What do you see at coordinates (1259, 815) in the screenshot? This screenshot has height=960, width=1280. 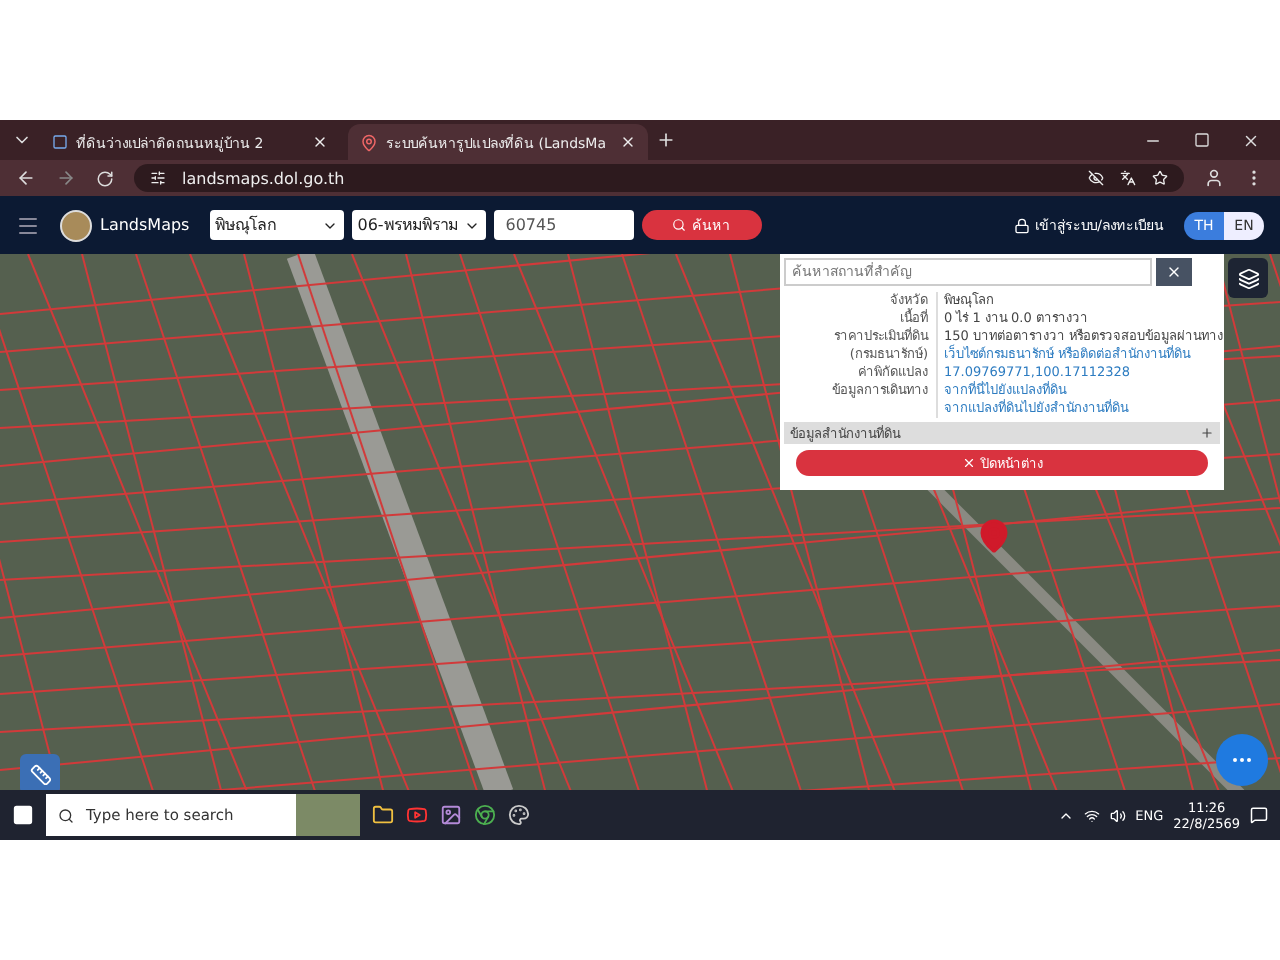 I see `notifications-icon` at bounding box center [1259, 815].